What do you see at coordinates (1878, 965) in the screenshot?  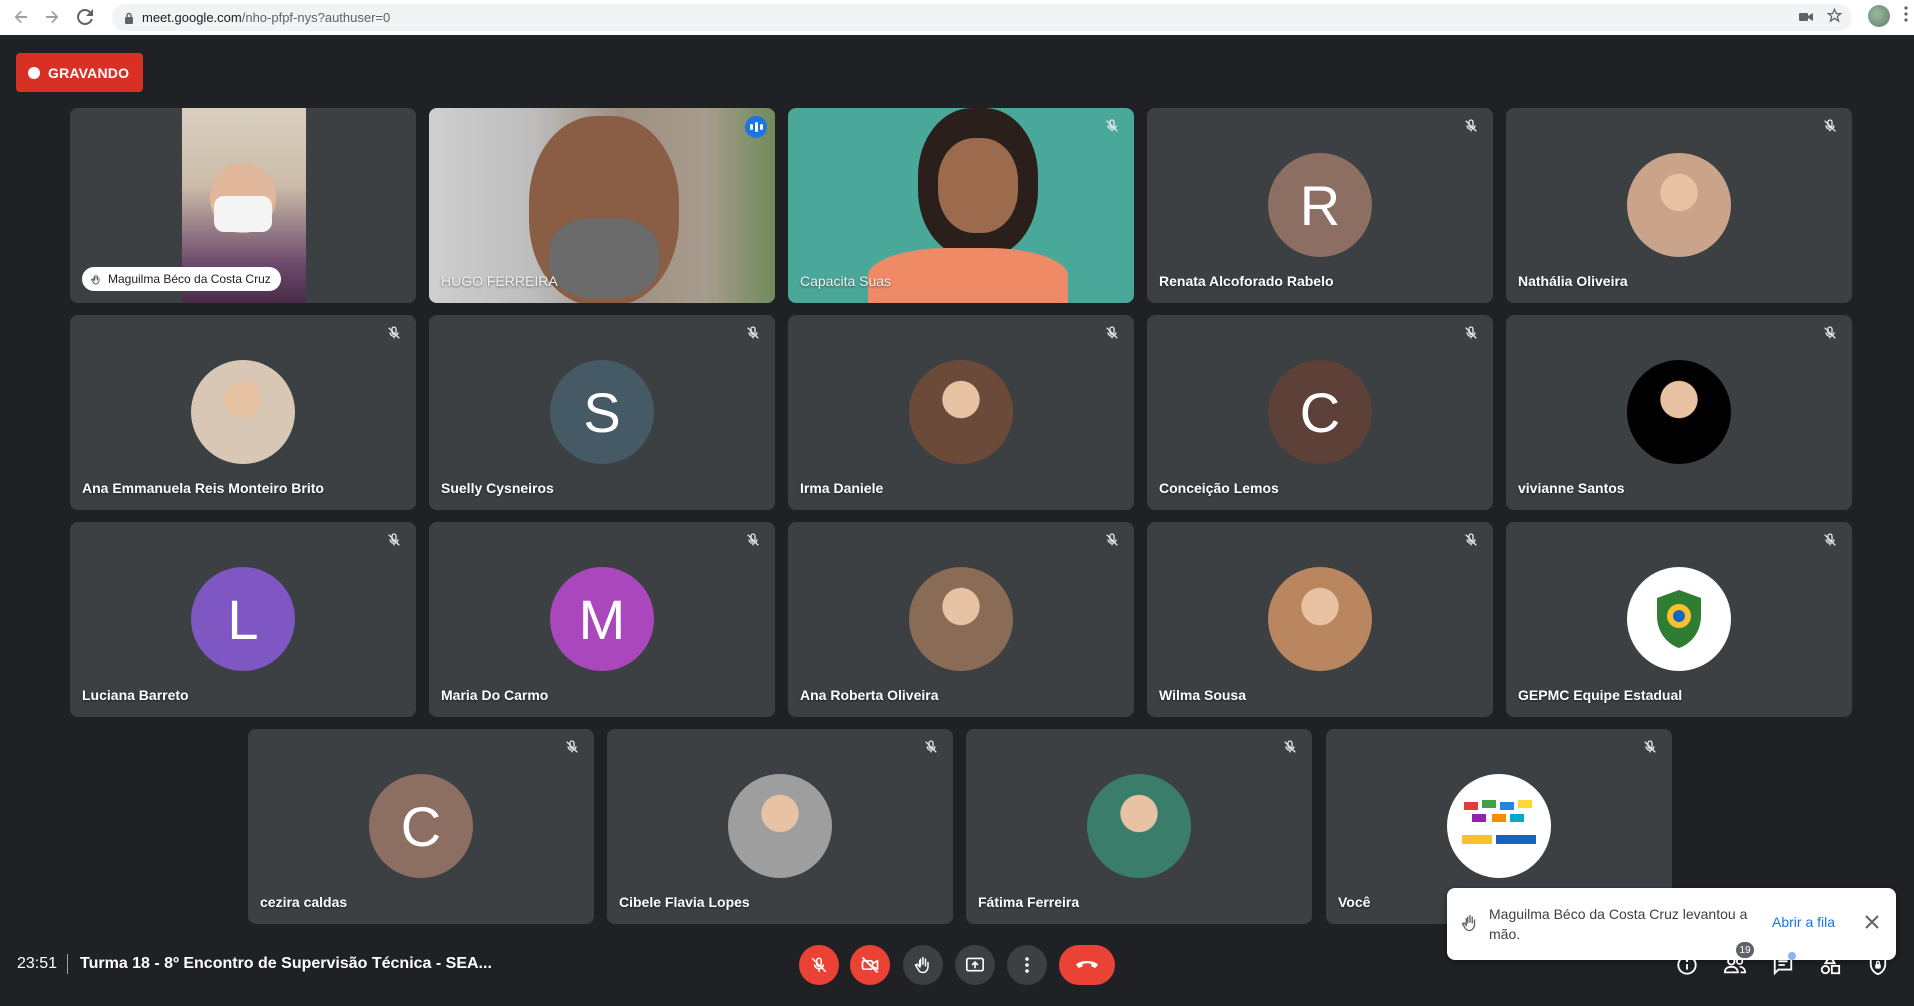 I see `host-controls-button` at bounding box center [1878, 965].